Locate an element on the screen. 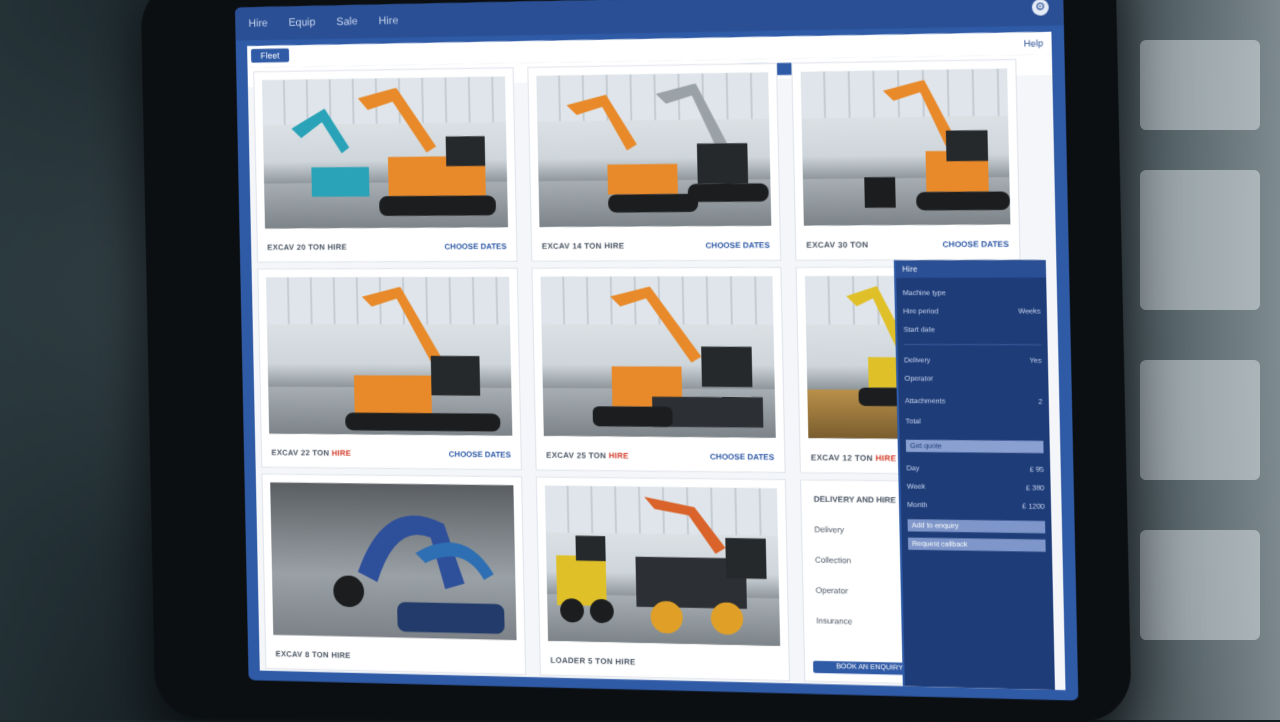 The height and width of the screenshot is (722, 1280). listing-card: LOADER 5 TON HIRE is located at coordinates (663, 578).